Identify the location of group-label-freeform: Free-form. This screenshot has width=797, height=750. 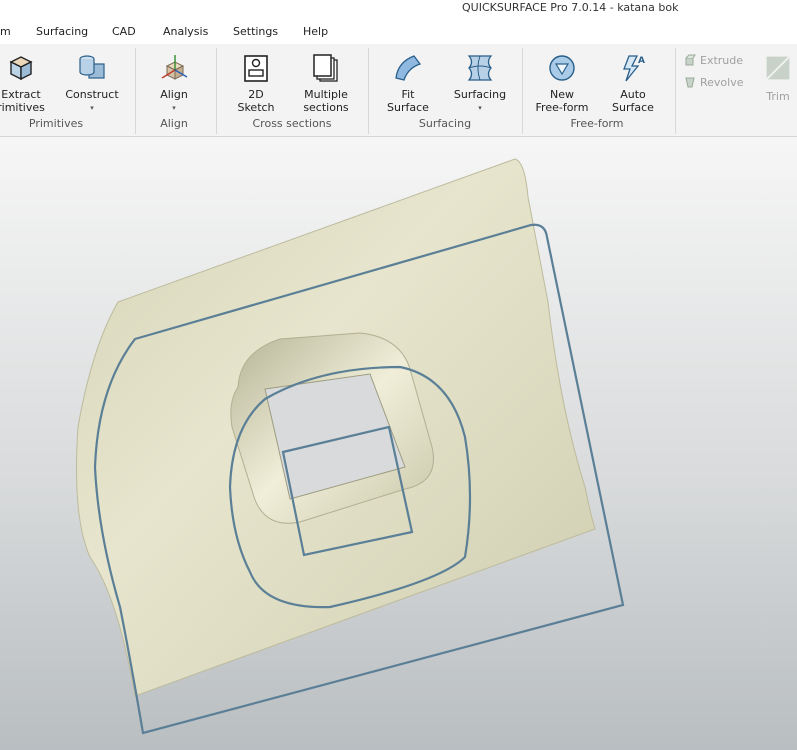
(597, 123).